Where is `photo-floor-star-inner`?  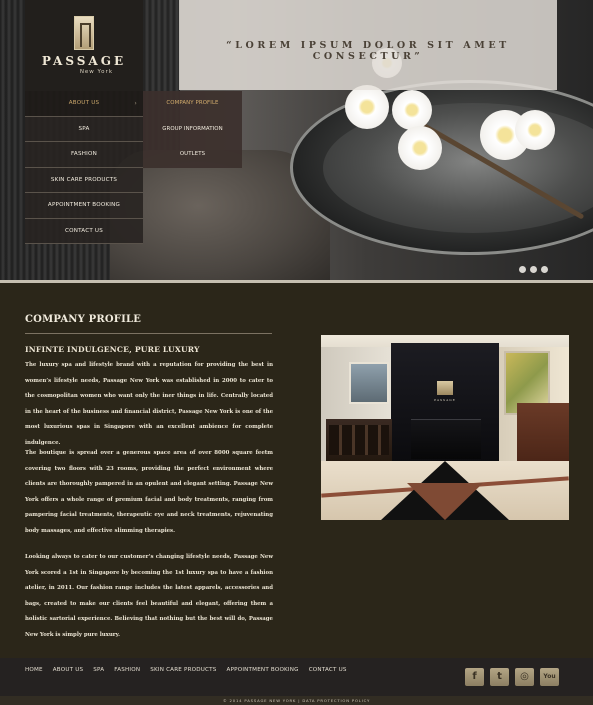
photo-floor-star-inner is located at coordinates (445, 501).